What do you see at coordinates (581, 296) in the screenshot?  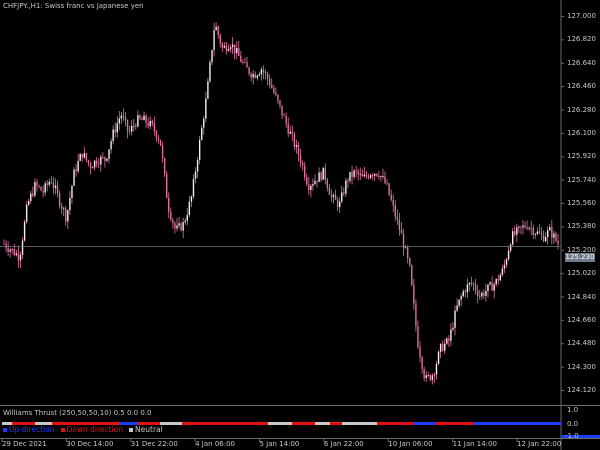 I see `price-tick-label: 124.840` at bounding box center [581, 296].